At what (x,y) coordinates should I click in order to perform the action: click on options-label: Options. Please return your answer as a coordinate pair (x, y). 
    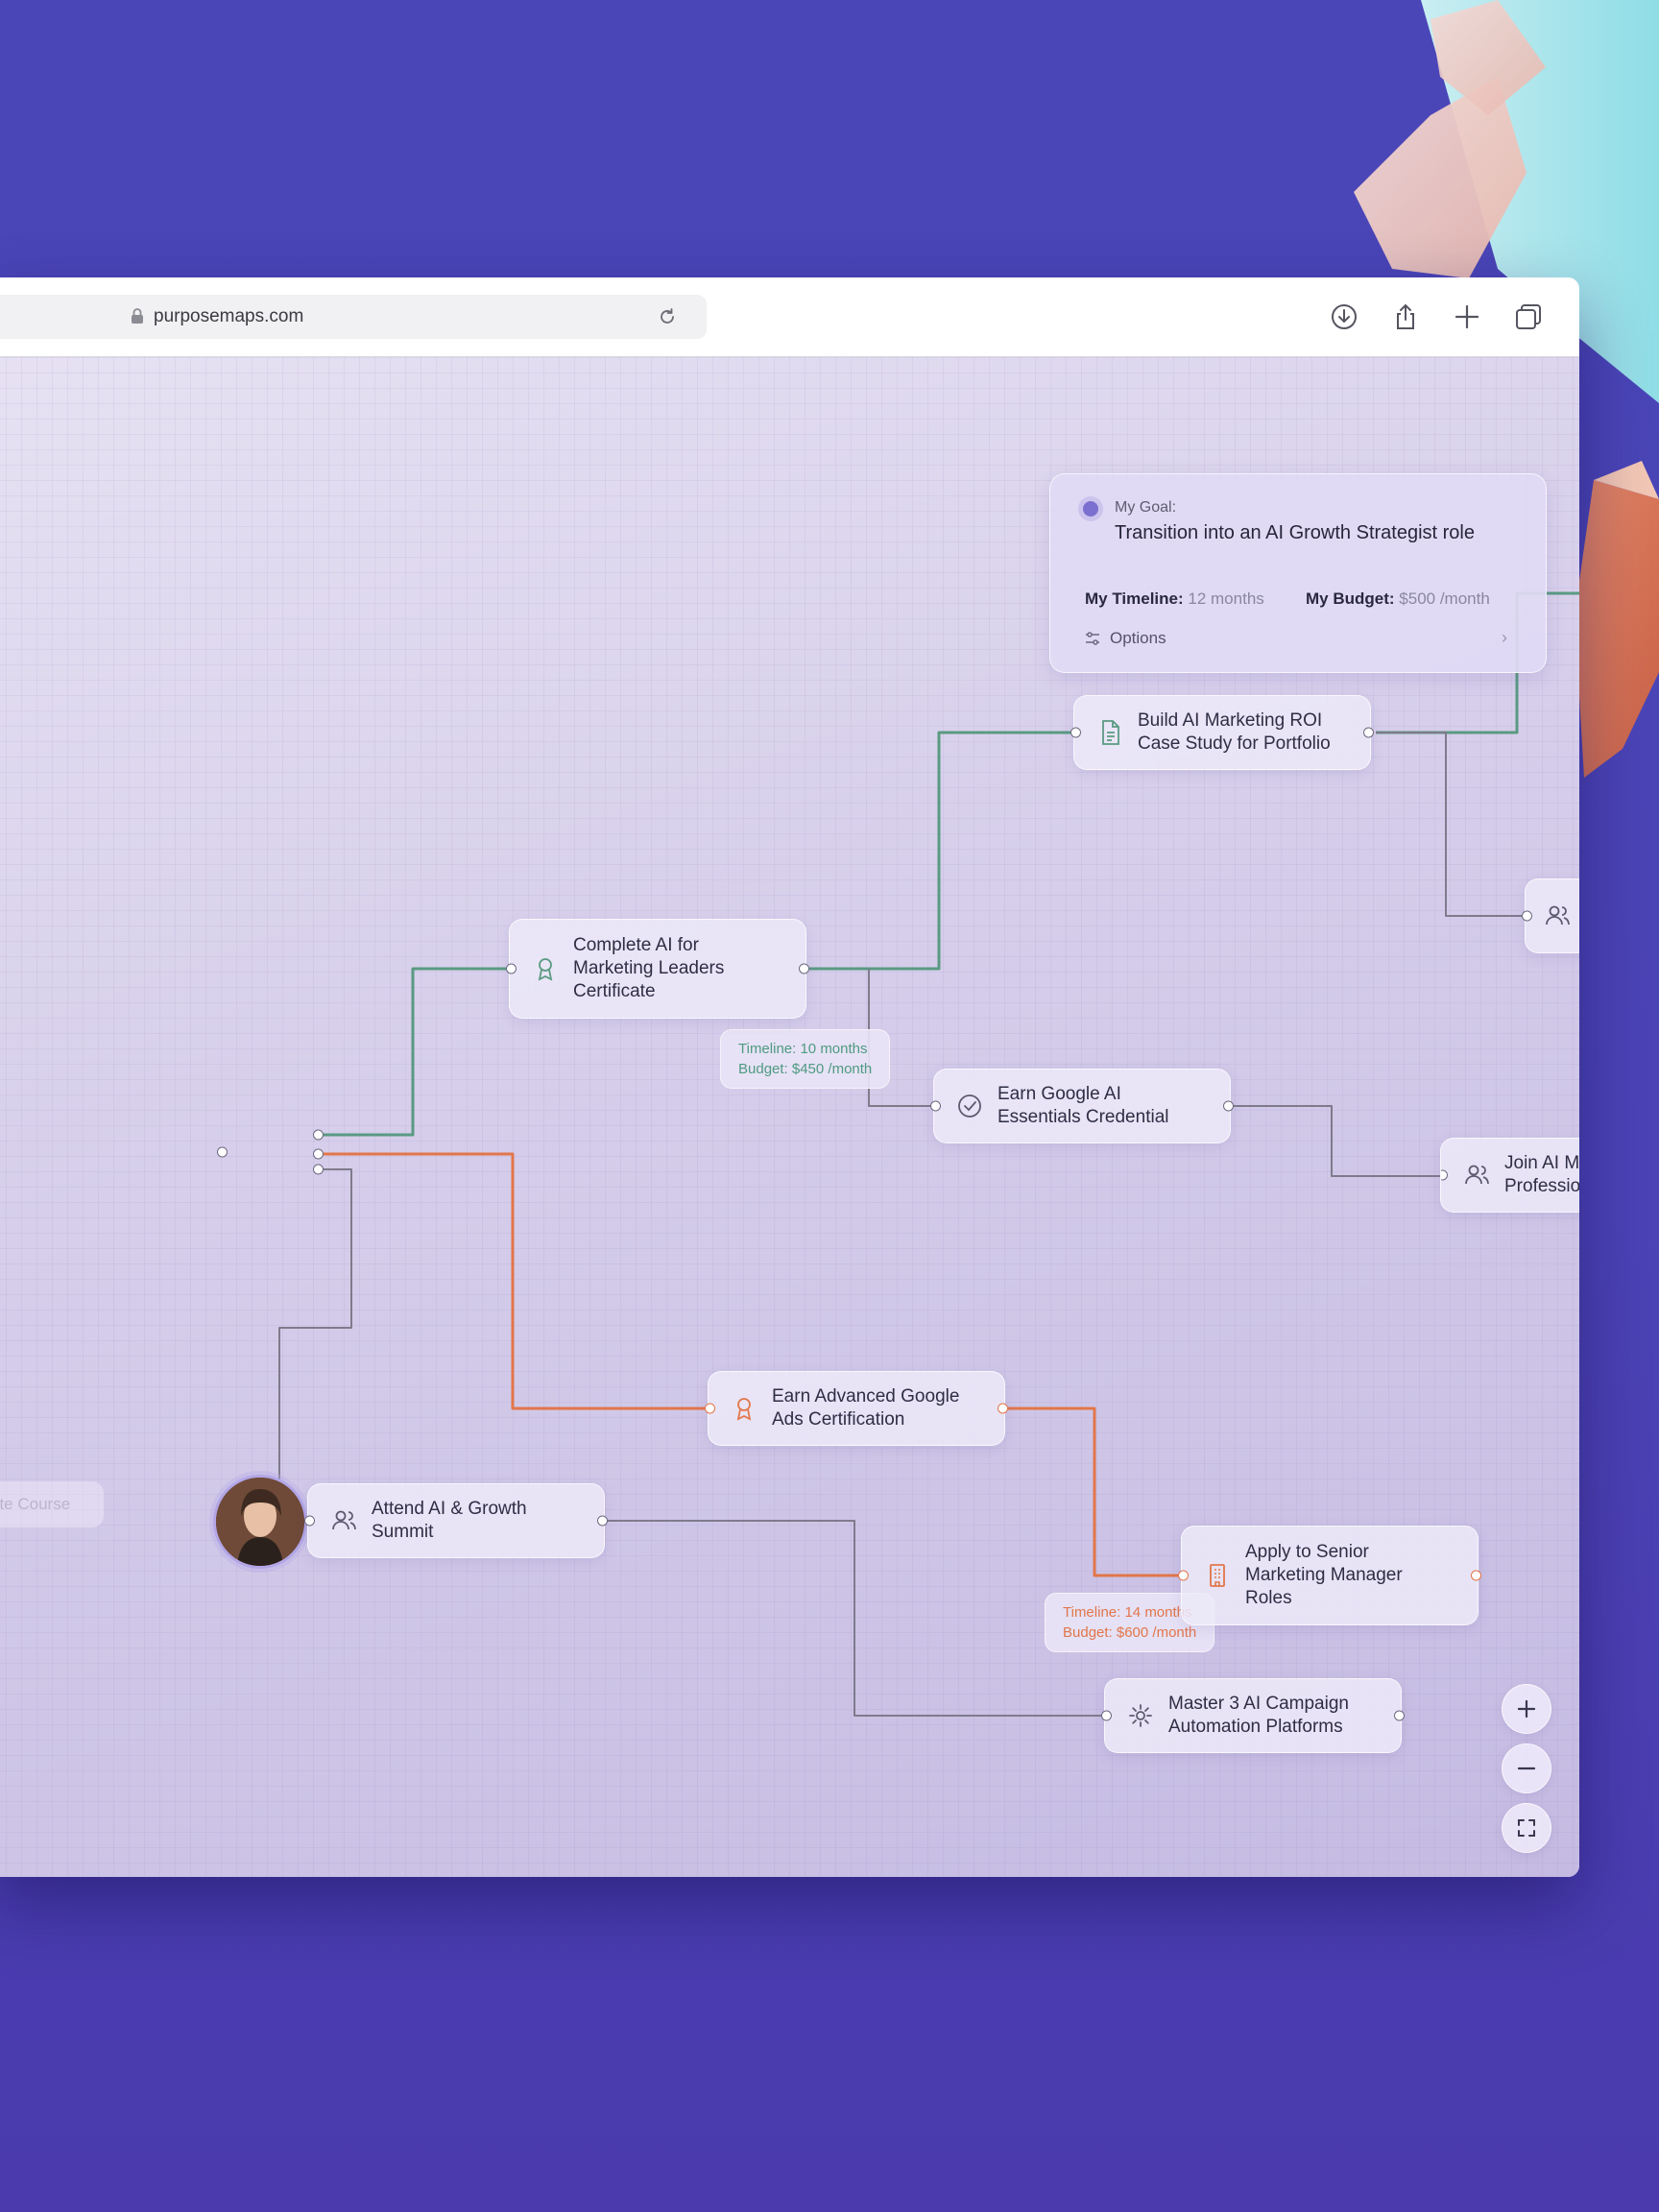
    Looking at the image, I should click on (1138, 638).